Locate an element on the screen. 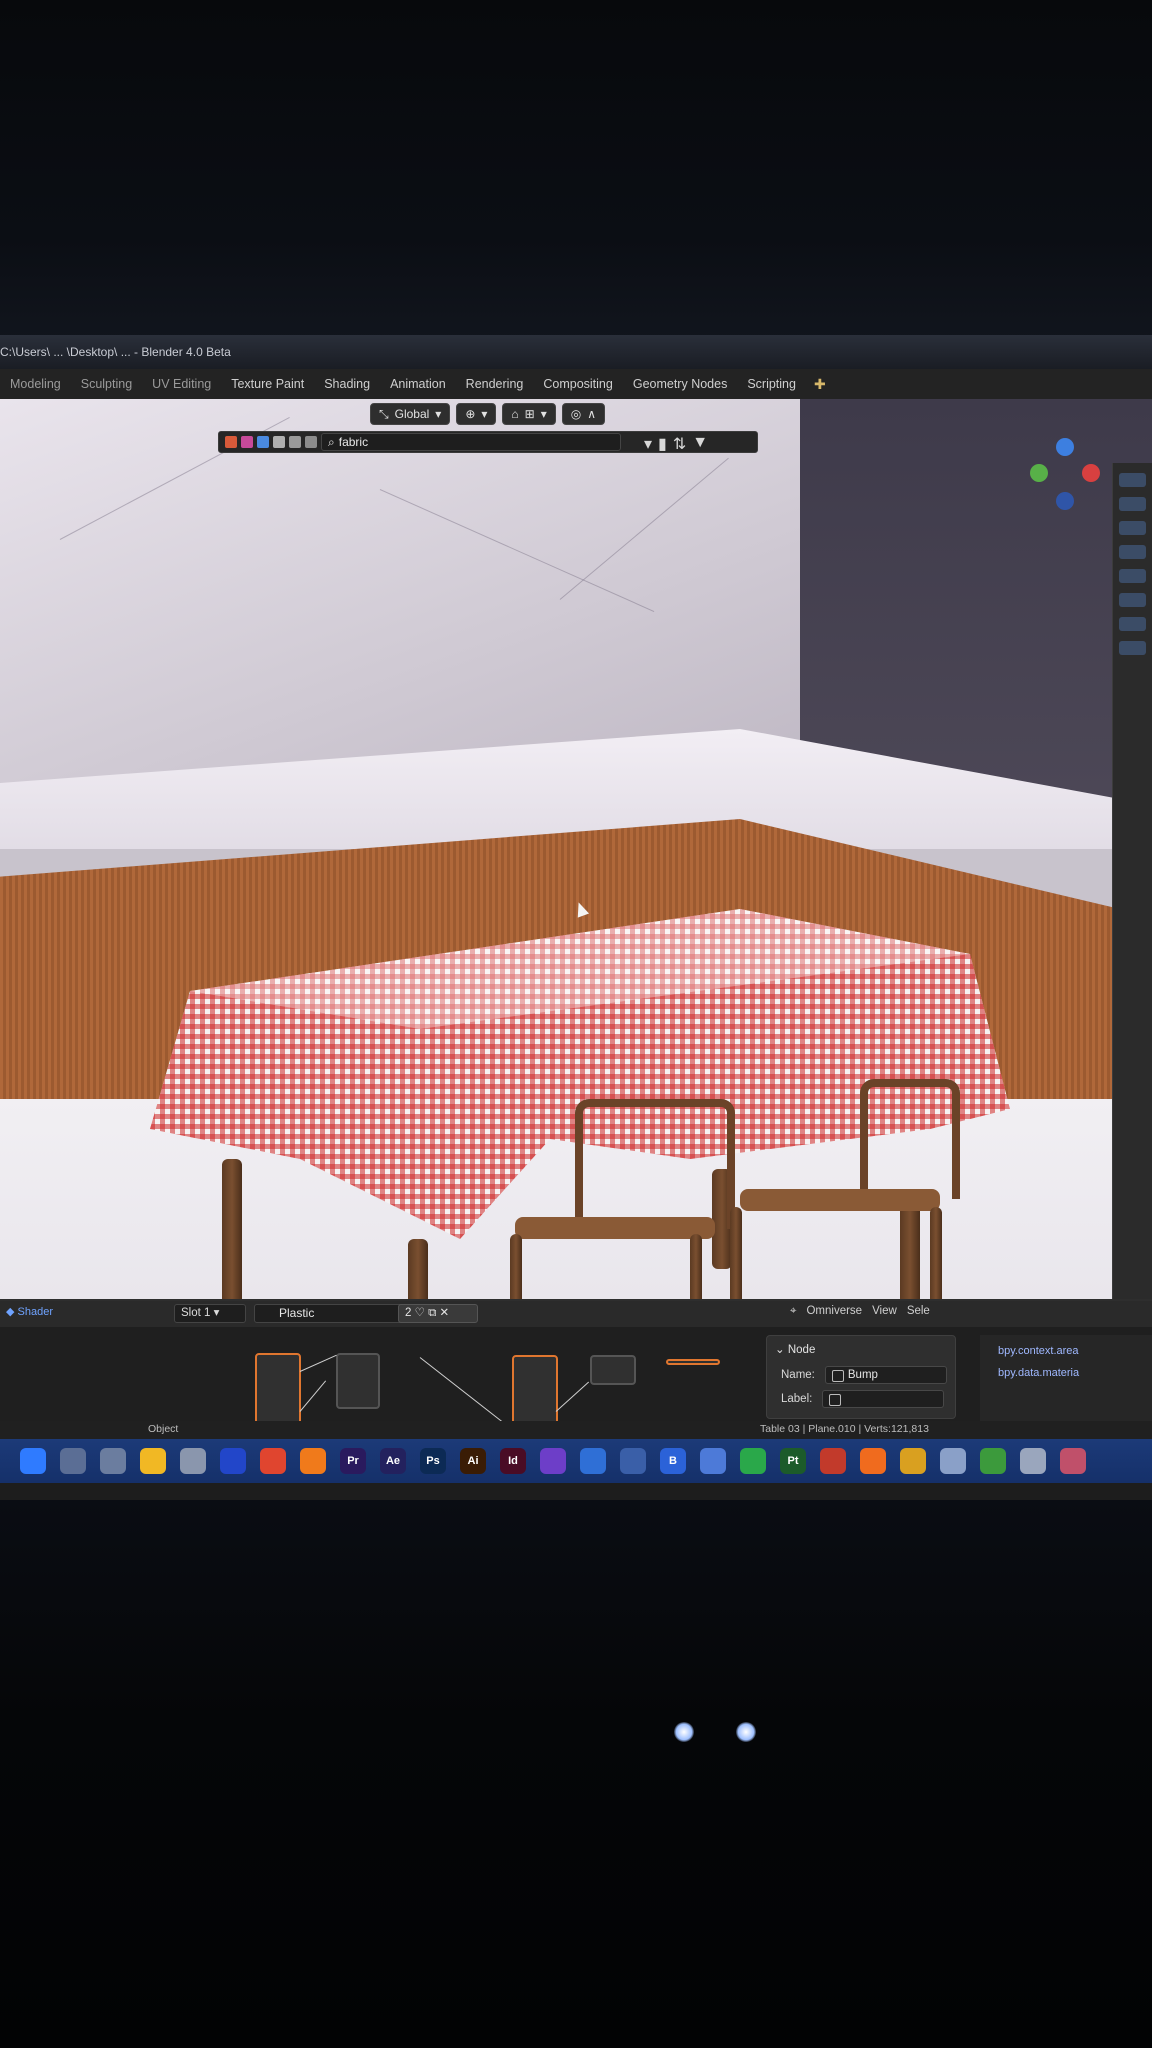  proportional-edit-toggle: ◎ ∧ is located at coordinates (583, 414).